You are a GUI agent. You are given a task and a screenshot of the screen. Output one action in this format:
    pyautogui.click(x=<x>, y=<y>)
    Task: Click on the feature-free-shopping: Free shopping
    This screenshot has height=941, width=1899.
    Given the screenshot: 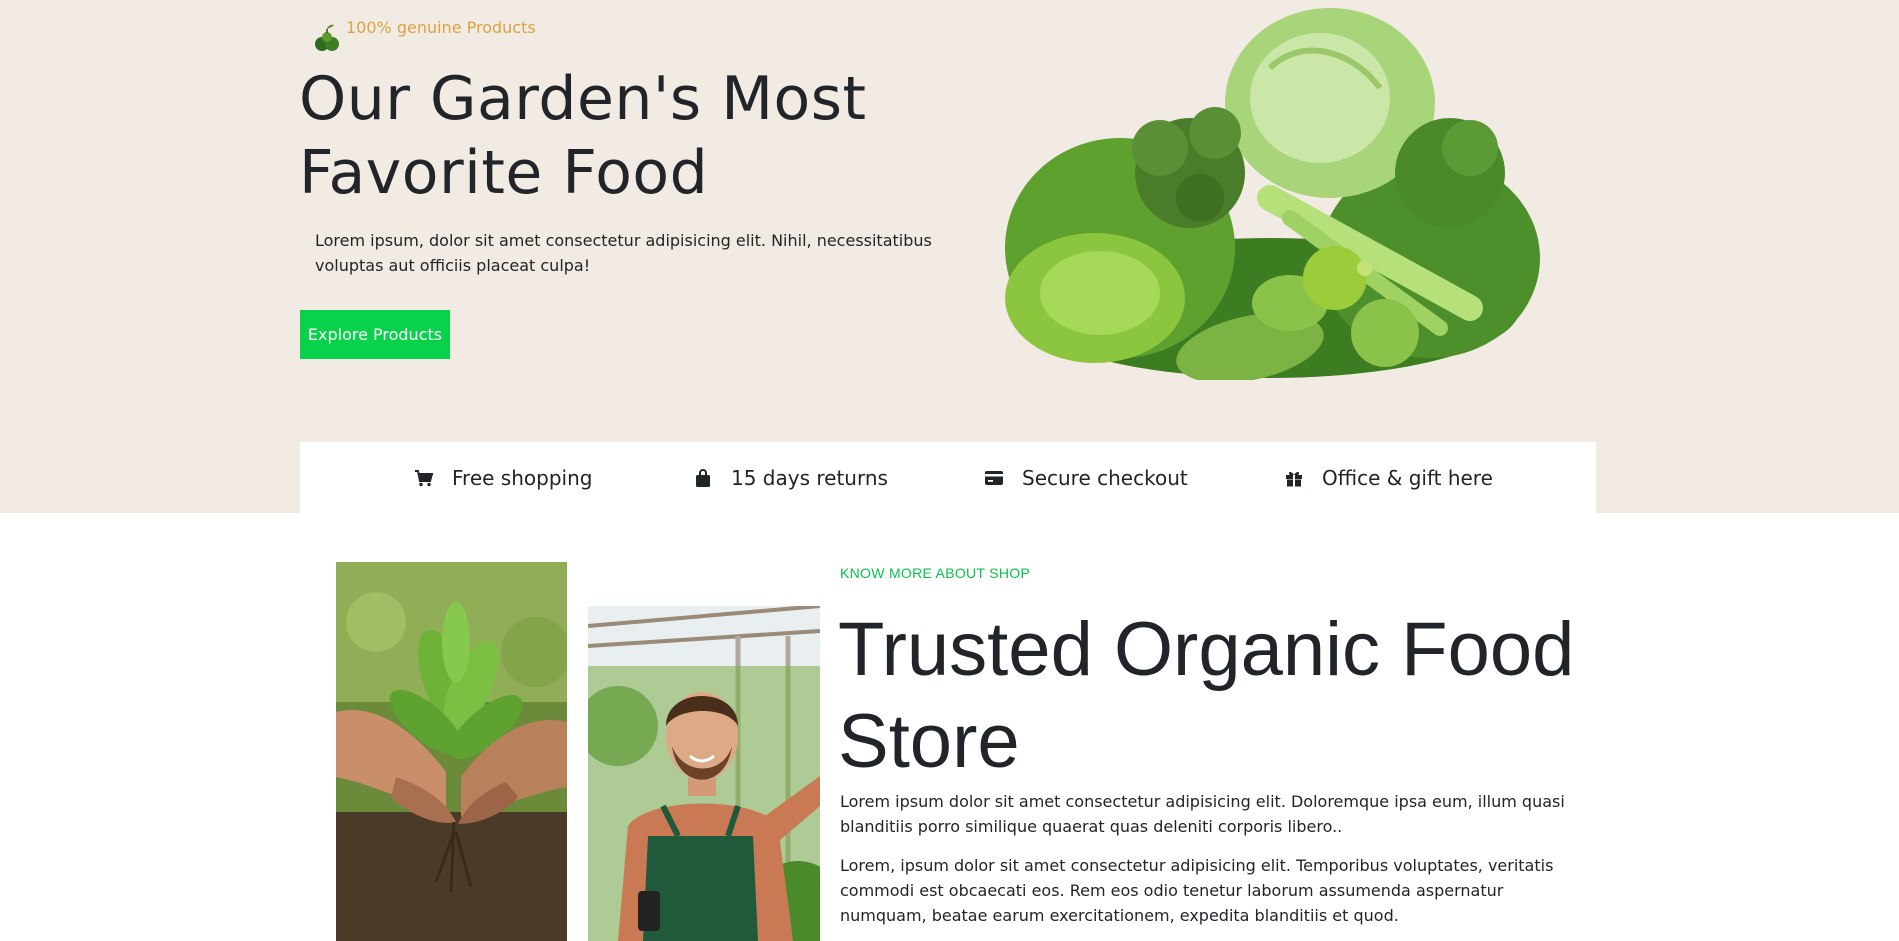 What is the action you would take?
    pyautogui.click(x=503, y=478)
    